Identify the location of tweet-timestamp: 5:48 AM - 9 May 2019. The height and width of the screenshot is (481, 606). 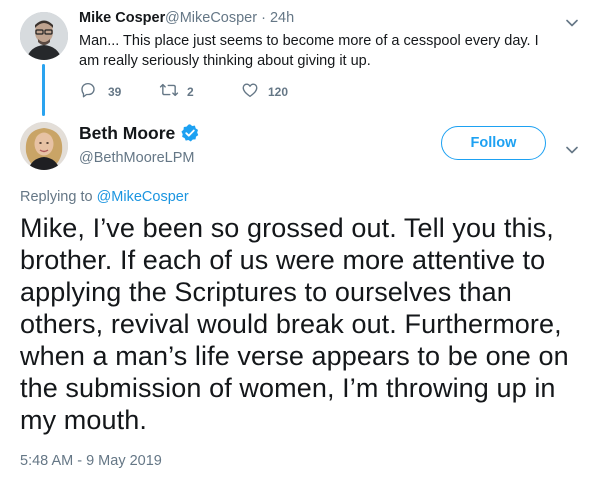
(91, 461).